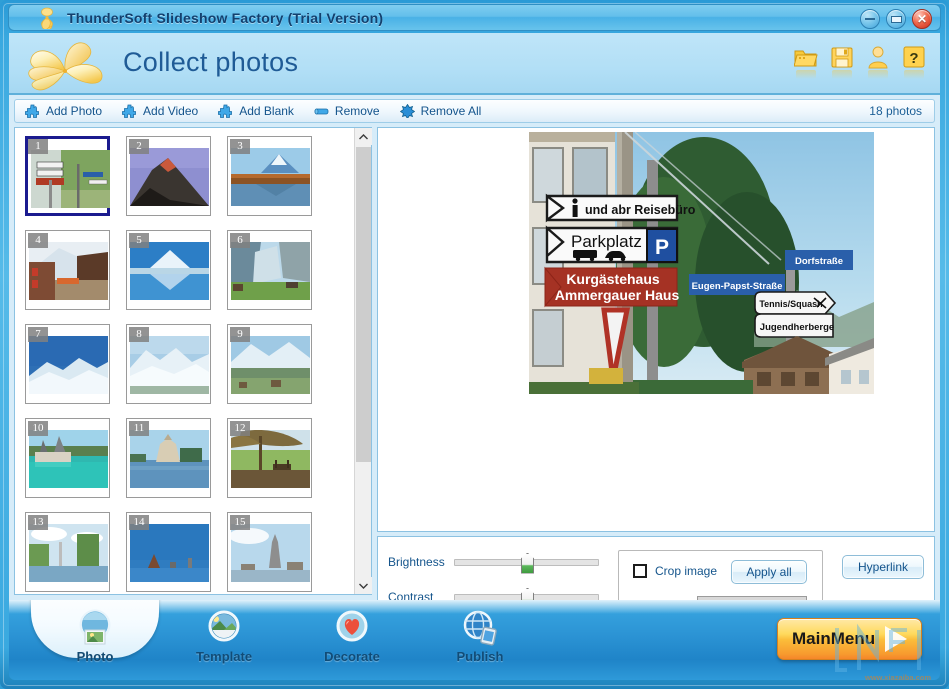 The width and height of the screenshot is (949, 689). What do you see at coordinates (168, 270) in the screenshot?
I see `thumbnail-item: 5` at bounding box center [168, 270].